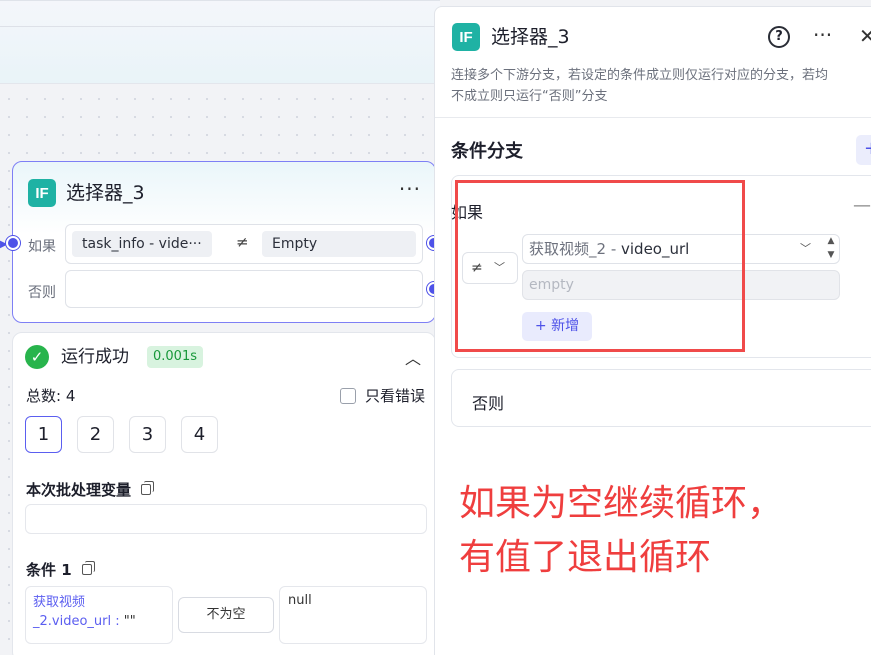  I want to click on else-row-label: 否则, so click(42, 293).